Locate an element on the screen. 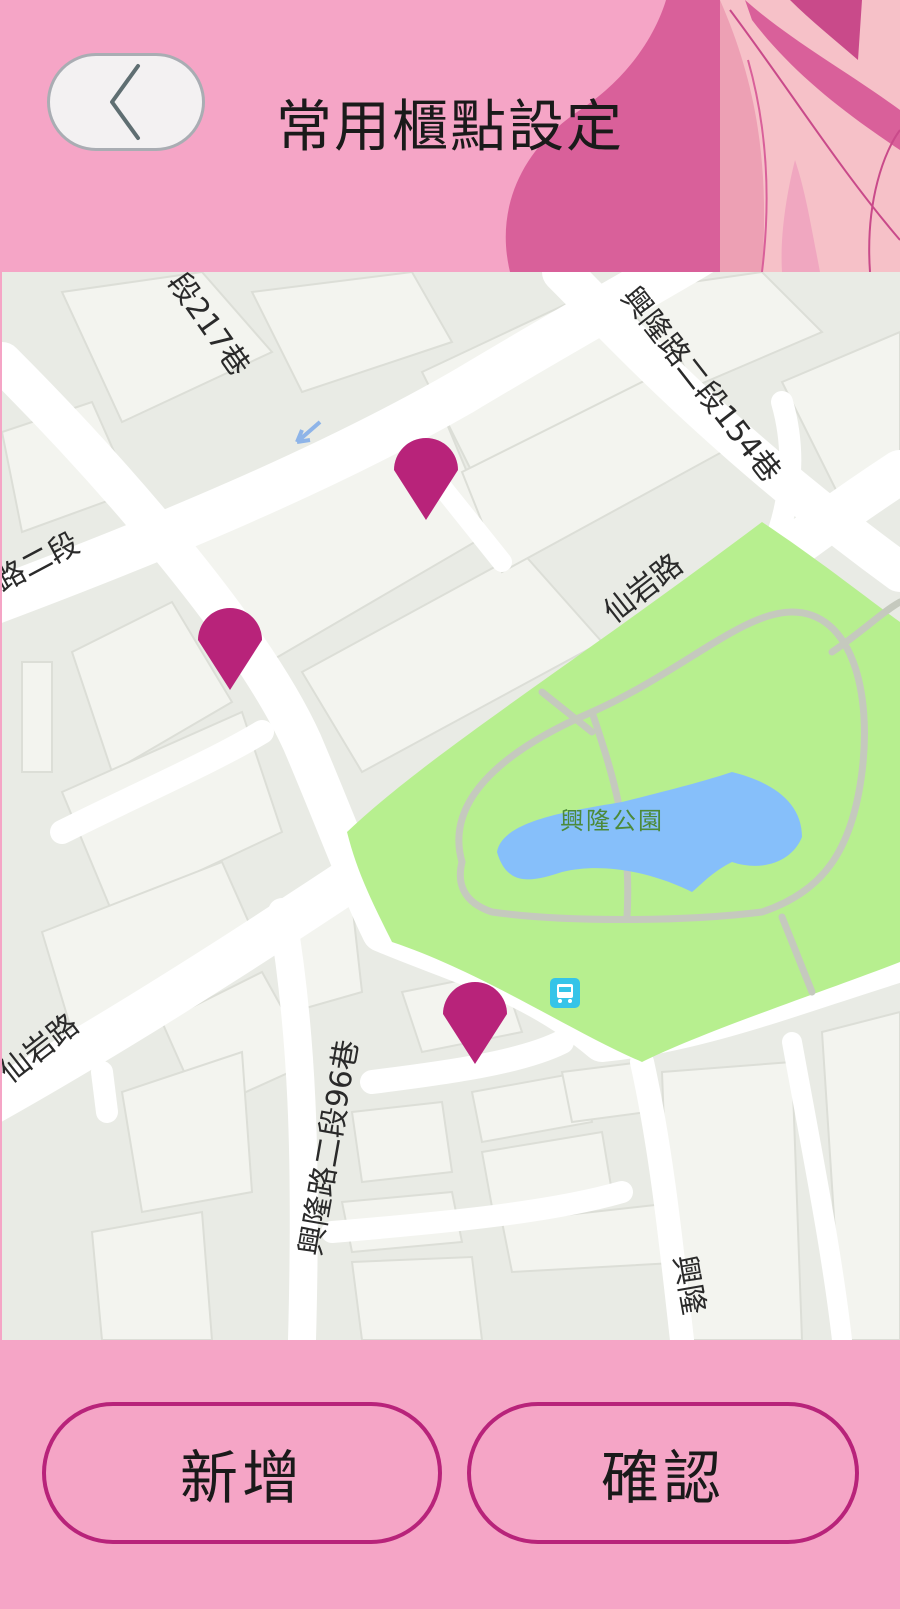 The width and height of the screenshot is (900, 1609). add-button: 新增 is located at coordinates (242, 1473).